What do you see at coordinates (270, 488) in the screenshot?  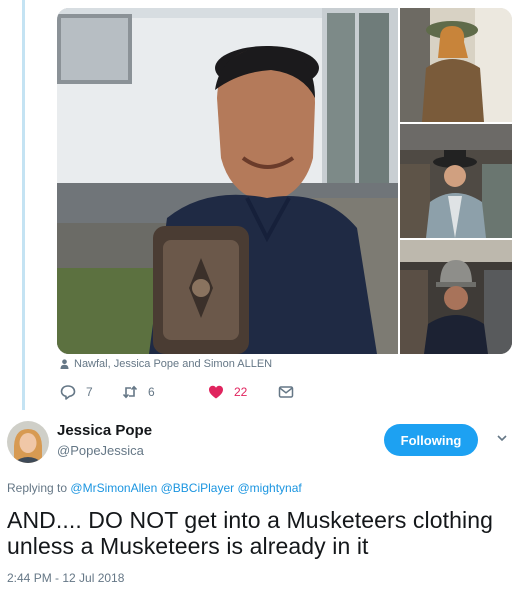 I see `mention-link-mightynaf: @mightynaf` at bounding box center [270, 488].